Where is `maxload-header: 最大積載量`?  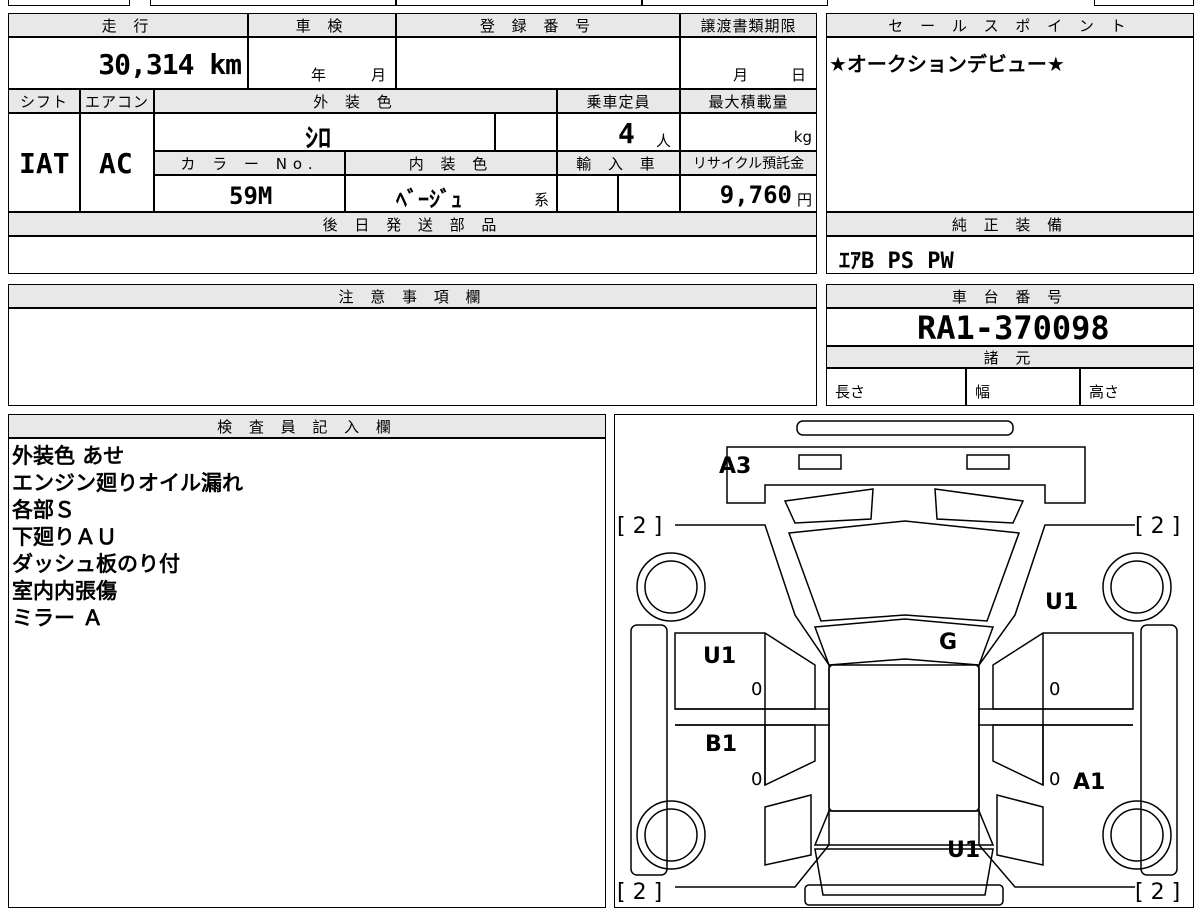
maxload-header: 最大積載量 is located at coordinates (748, 101).